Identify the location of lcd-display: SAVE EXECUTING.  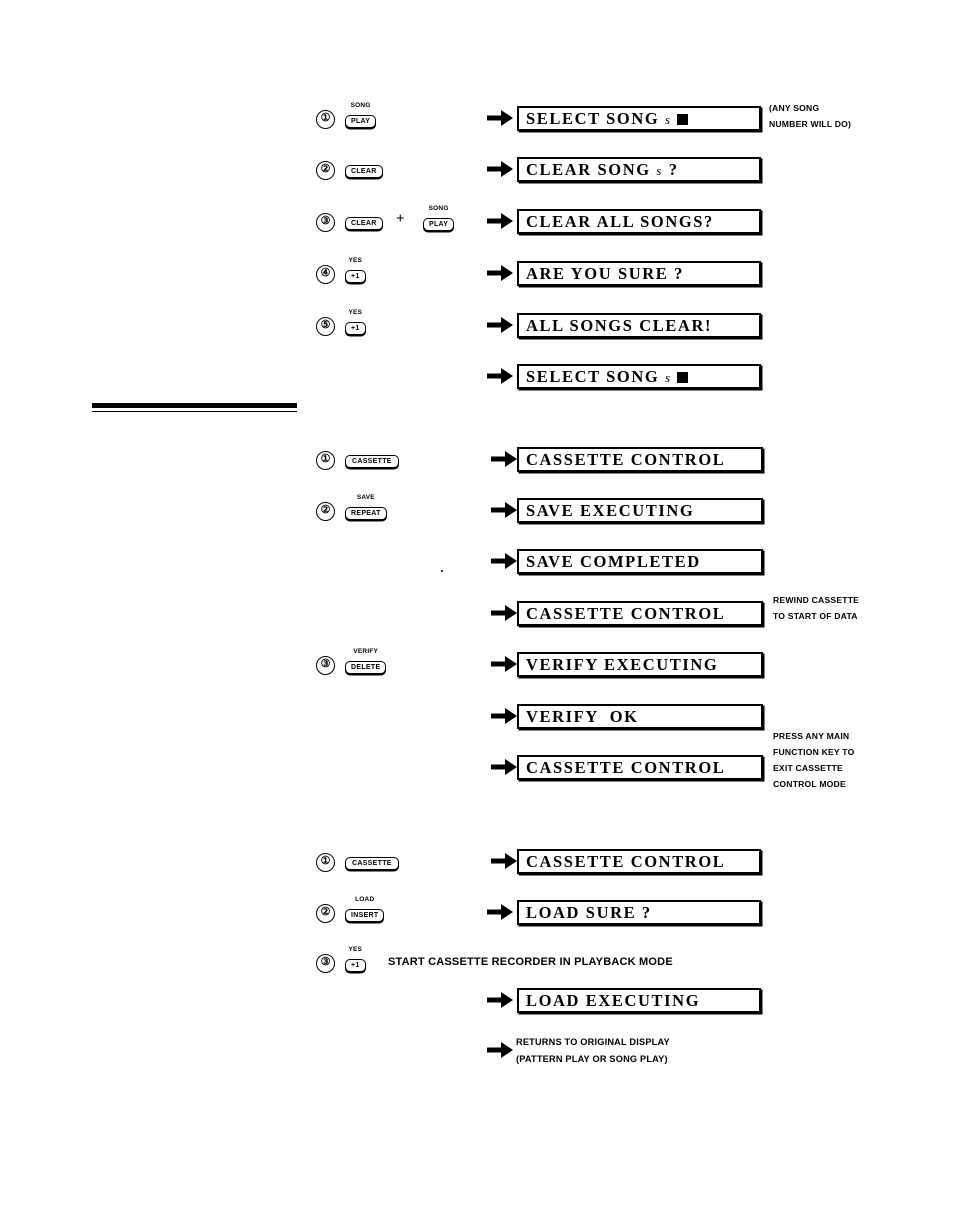
(640, 510).